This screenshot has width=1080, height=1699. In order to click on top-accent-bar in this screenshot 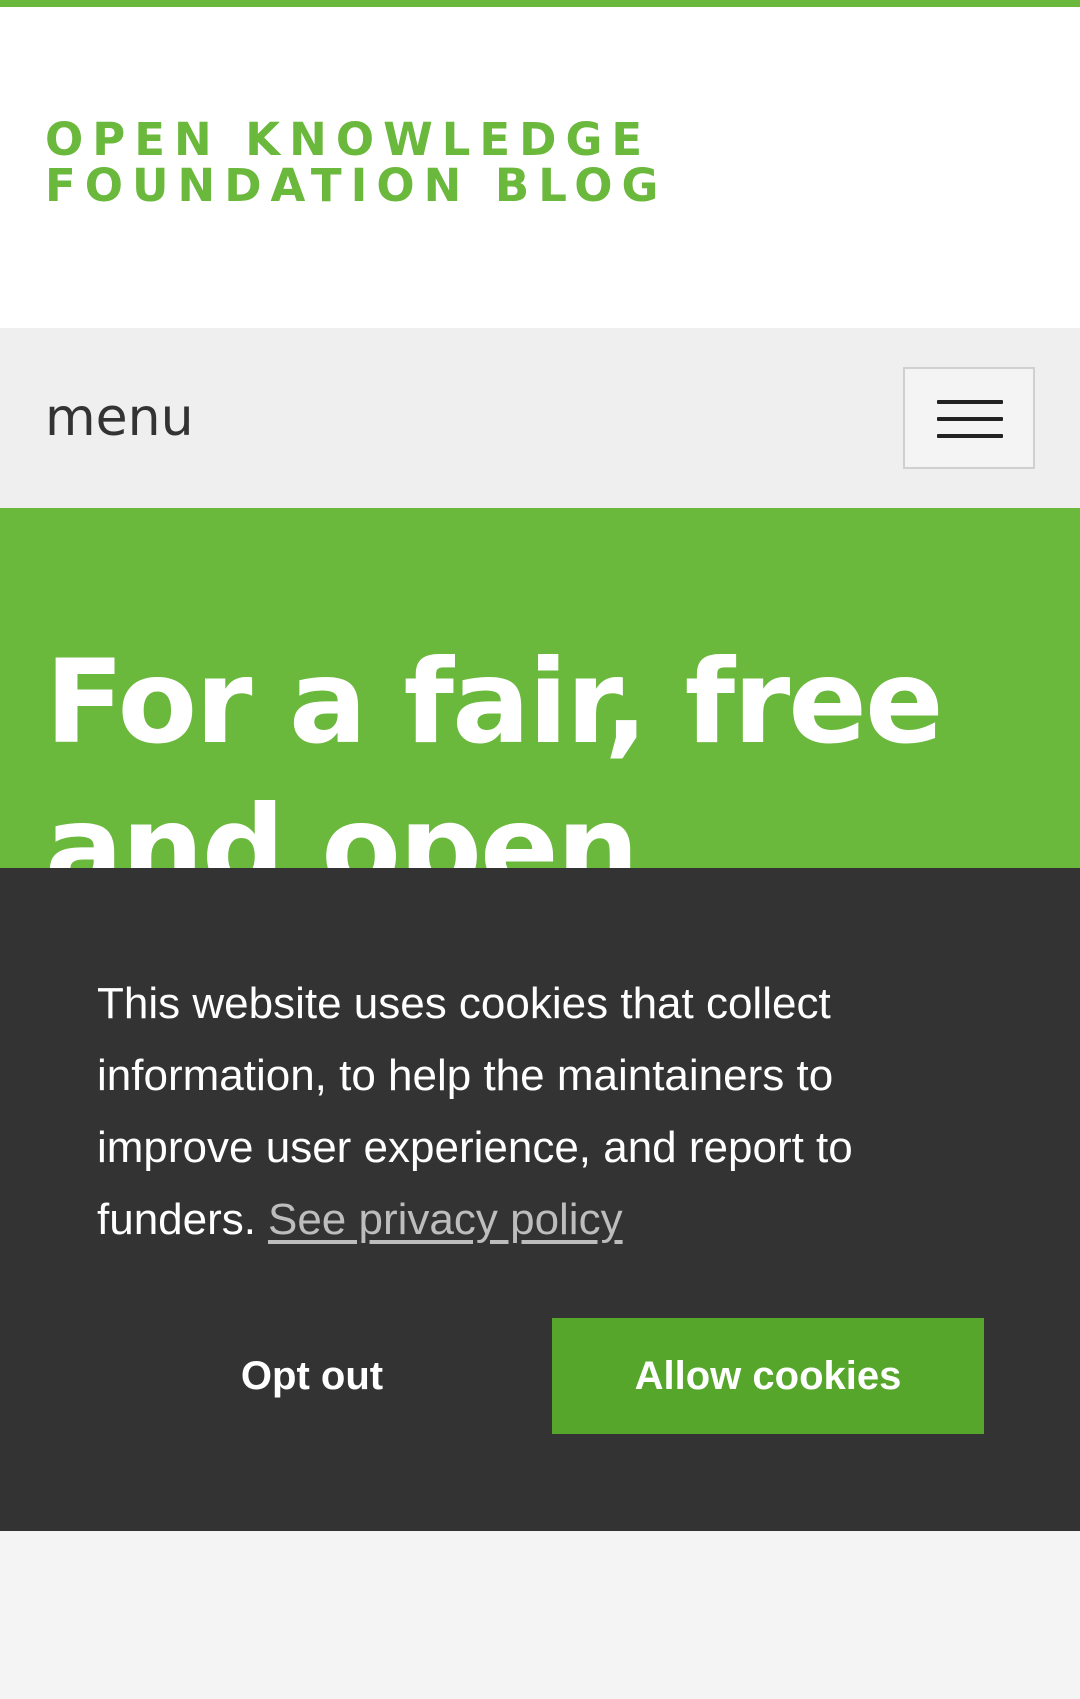, I will do `click(540, 3)`.